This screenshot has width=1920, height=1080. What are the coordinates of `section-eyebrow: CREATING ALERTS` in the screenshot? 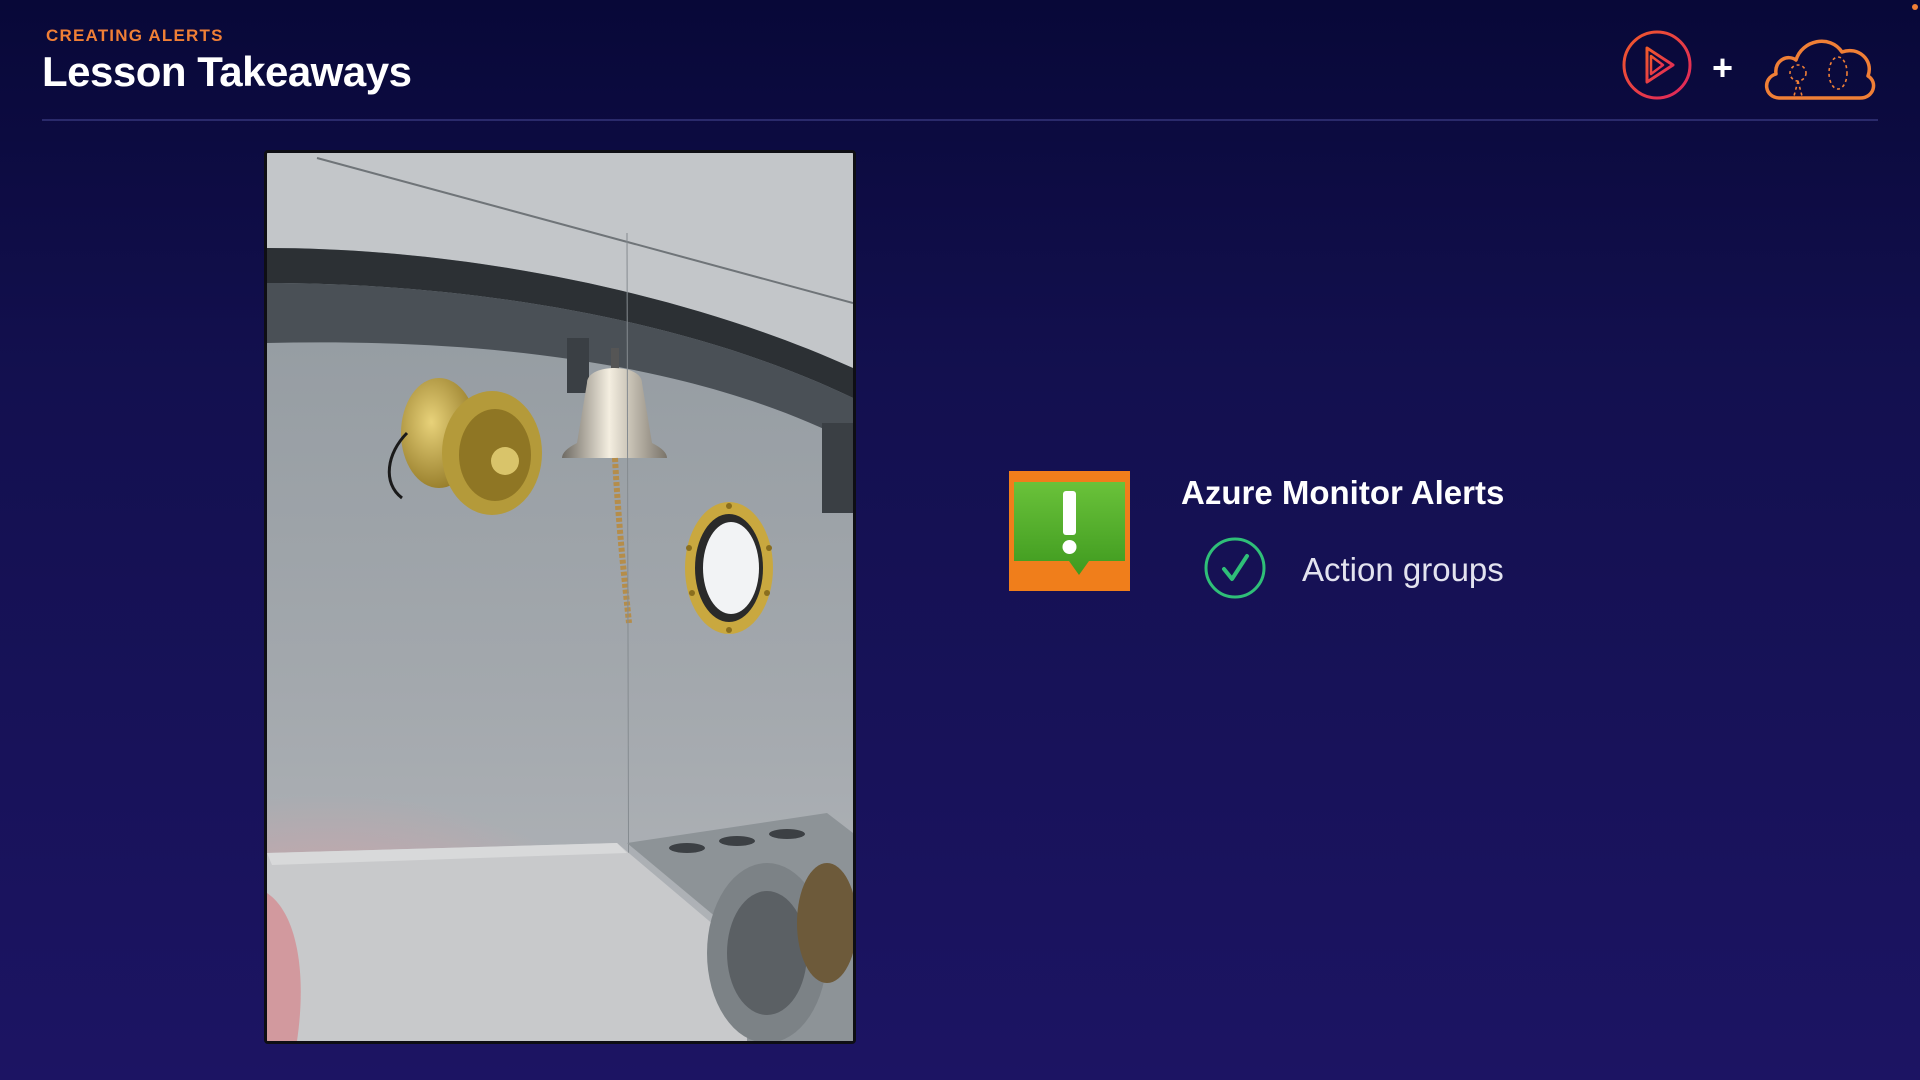 It's located at (135, 35).